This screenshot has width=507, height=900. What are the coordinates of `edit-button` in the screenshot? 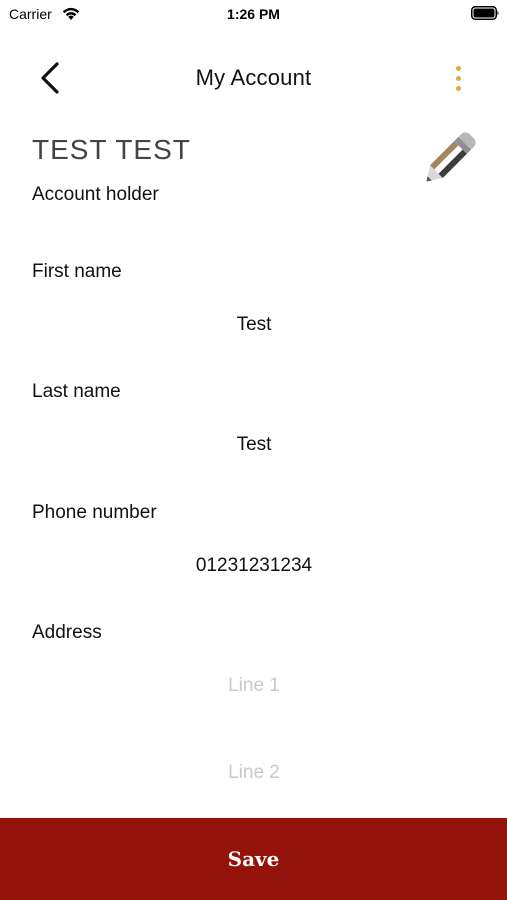 It's located at (447, 161).